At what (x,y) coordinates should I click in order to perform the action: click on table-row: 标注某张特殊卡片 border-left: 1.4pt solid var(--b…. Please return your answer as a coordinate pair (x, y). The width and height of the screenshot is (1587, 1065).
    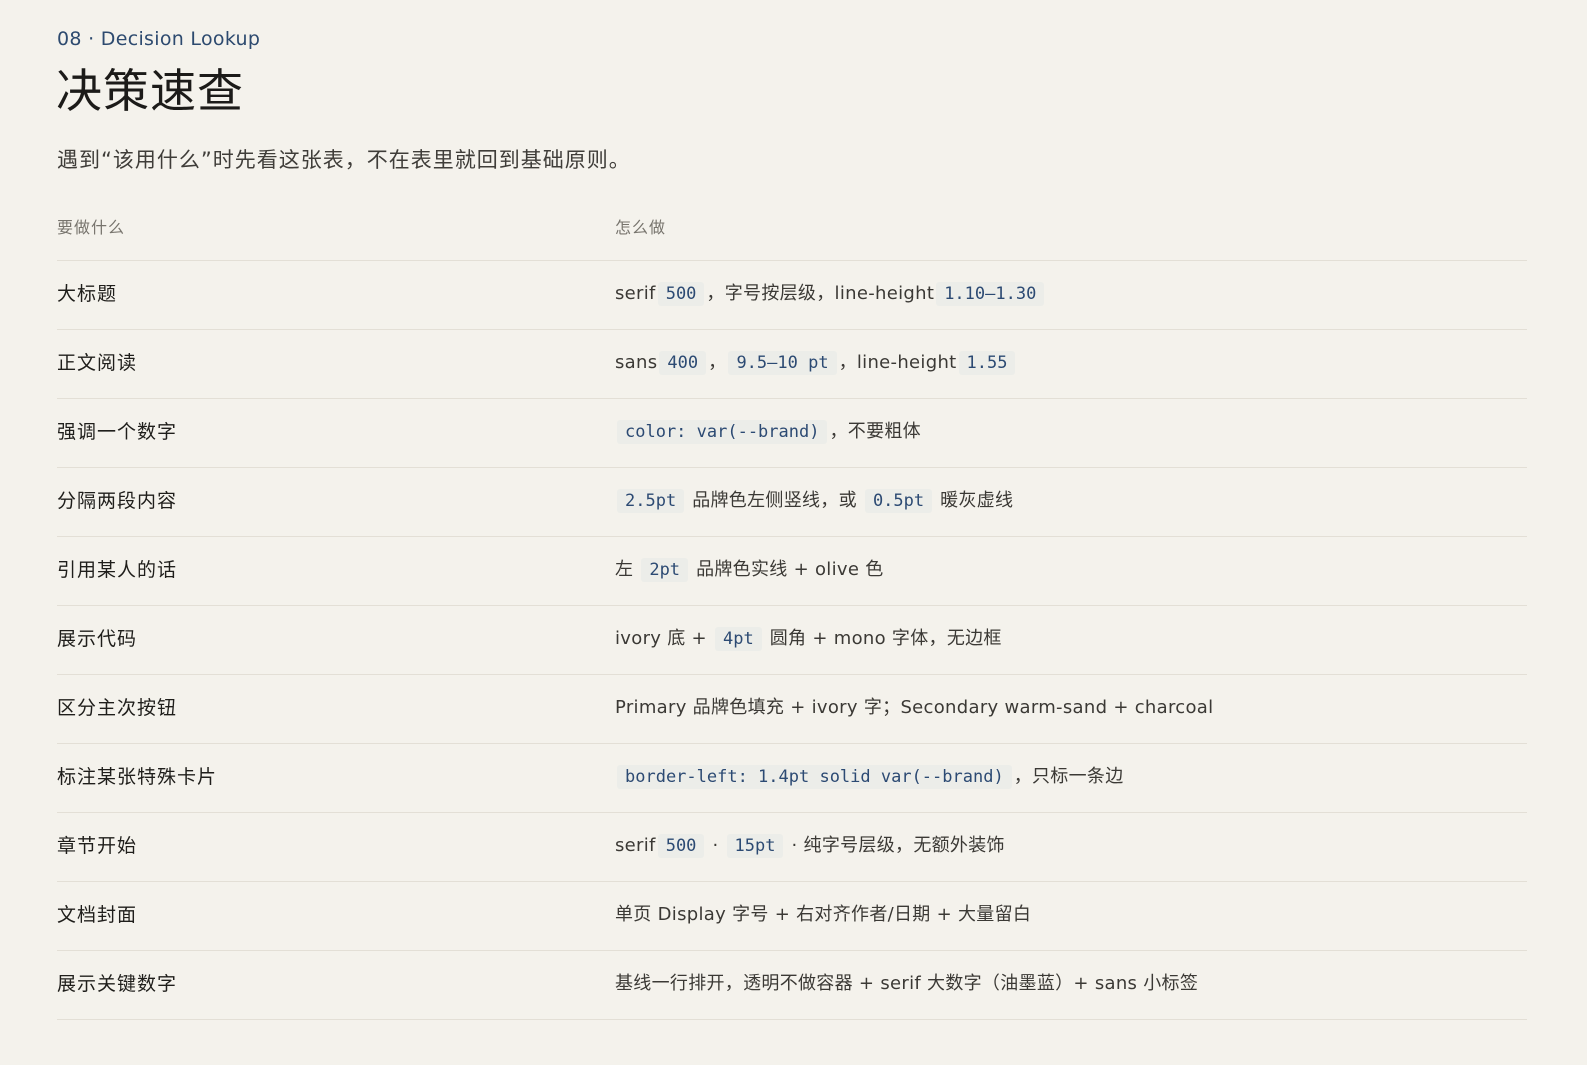
    Looking at the image, I should click on (792, 778).